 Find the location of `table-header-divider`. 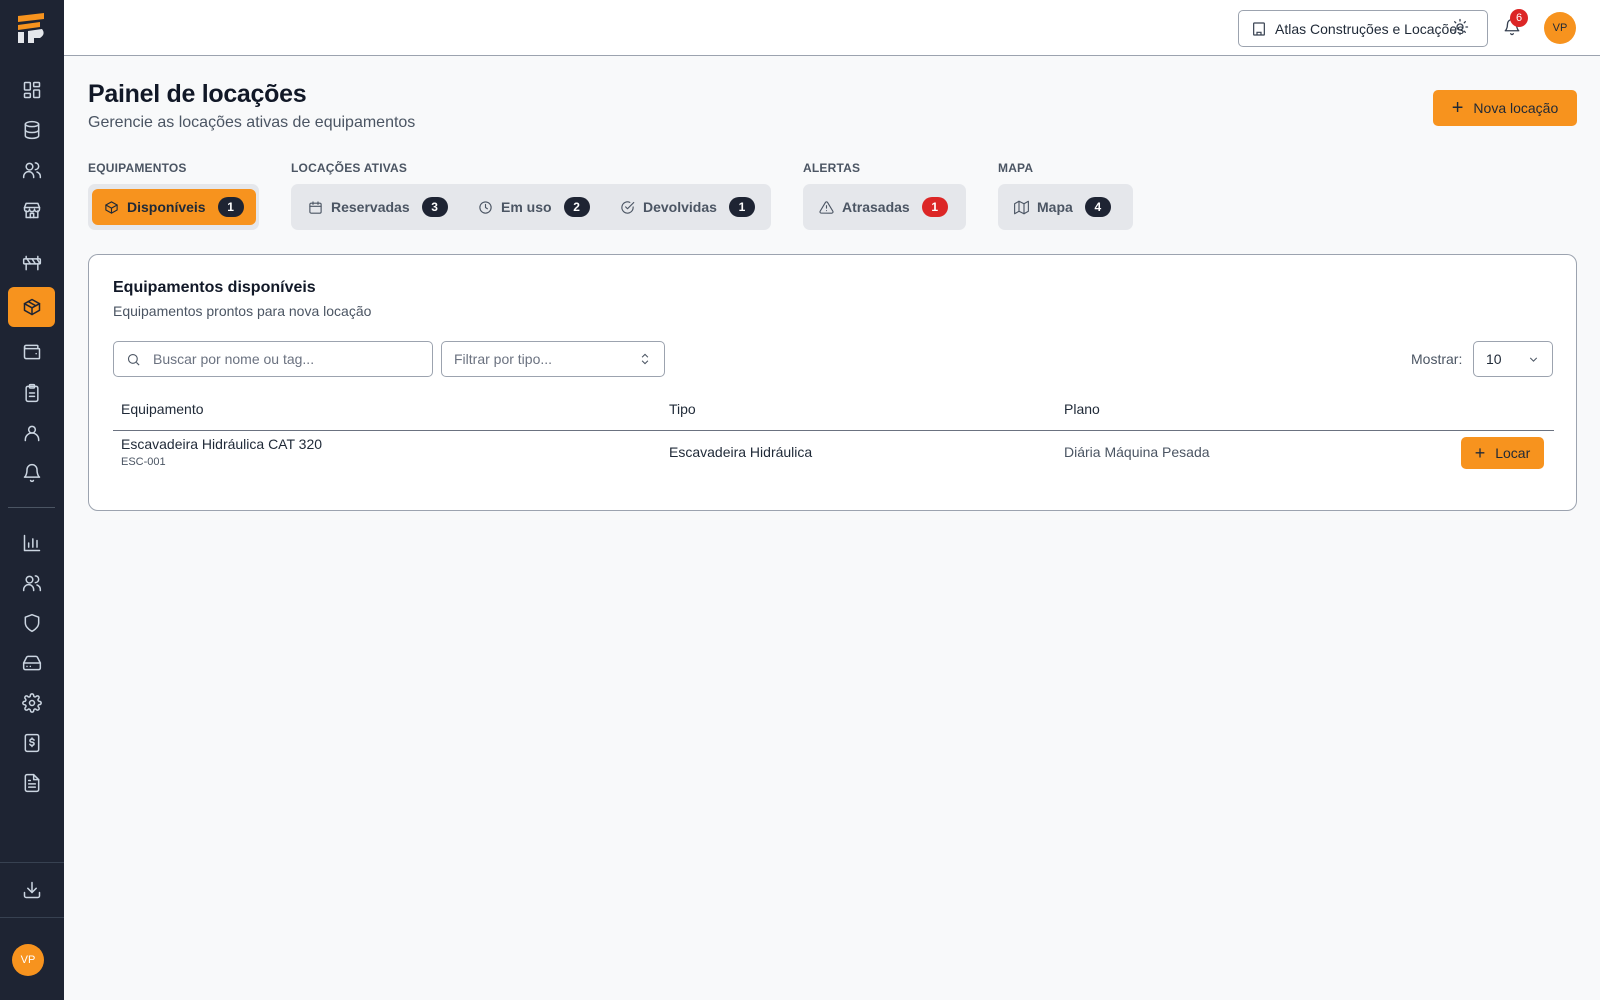

table-header-divider is located at coordinates (833, 430).